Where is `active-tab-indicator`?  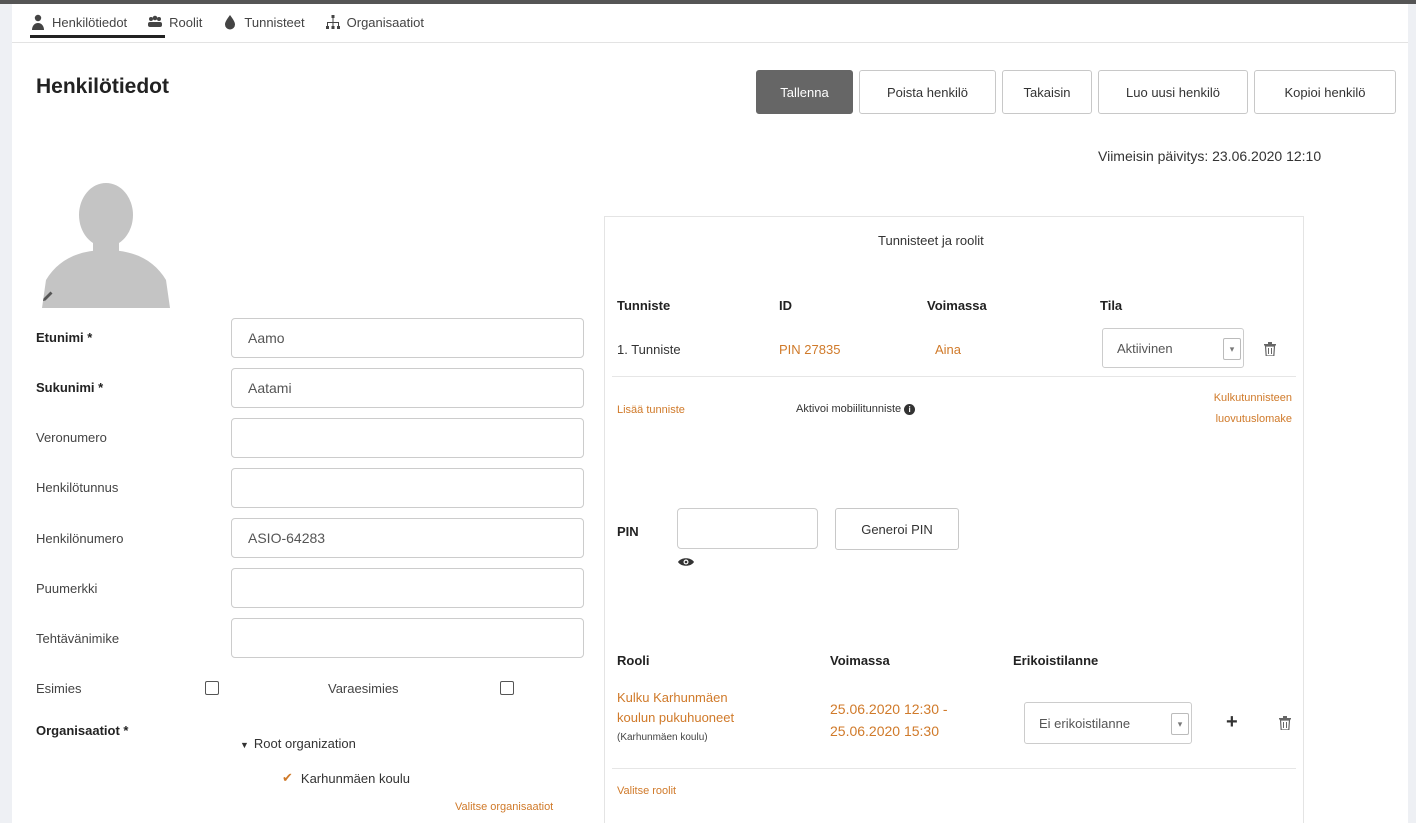
active-tab-indicator is located at coordinates (97, 36).